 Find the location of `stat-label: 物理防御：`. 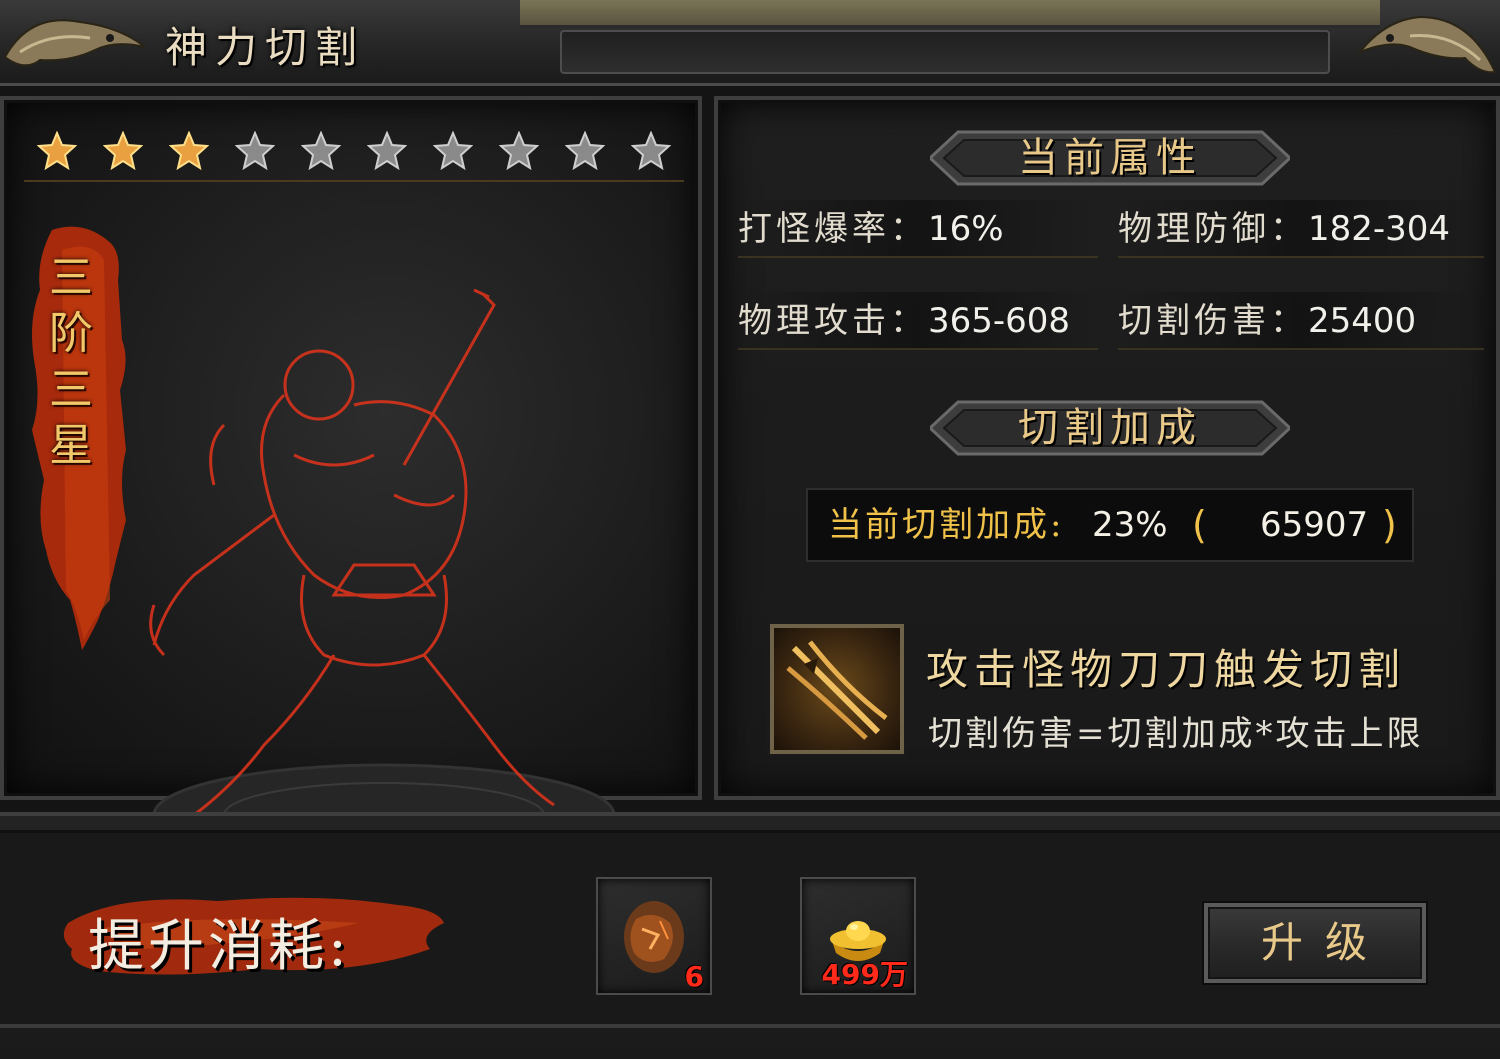

stat-label: 物理防御： is located at coordinates (1213, 229).